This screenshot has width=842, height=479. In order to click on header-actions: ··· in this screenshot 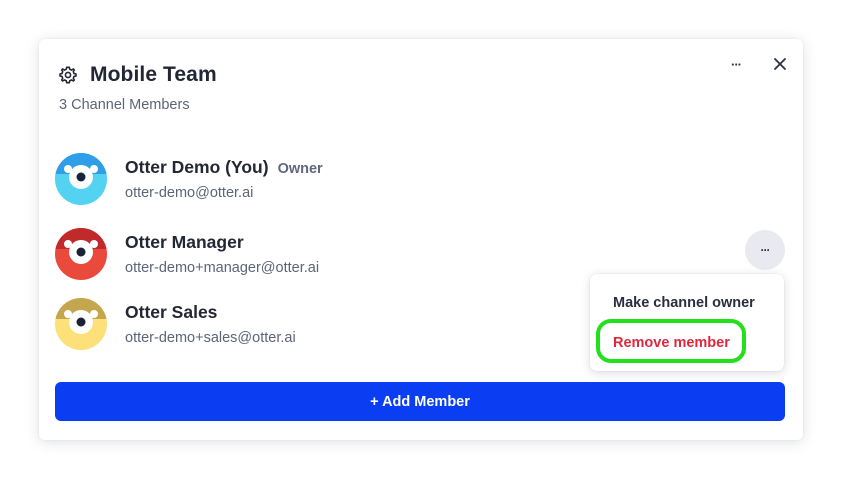, I will do `click(758, 64)`.